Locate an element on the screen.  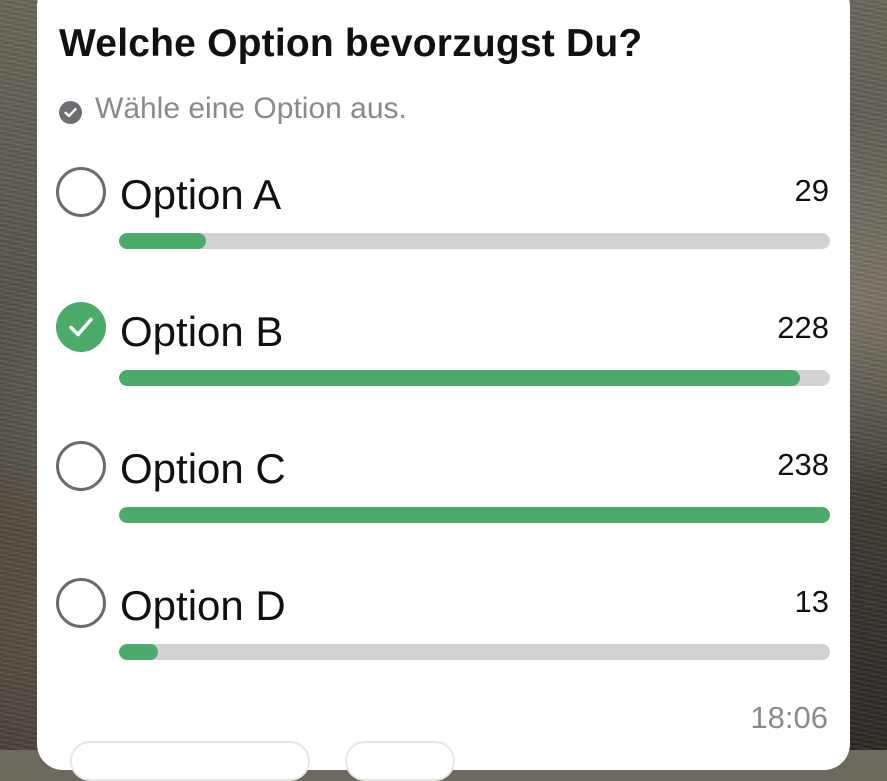
poll-hint: Wähle eine Option aus. is located at coordinates (233, 109).